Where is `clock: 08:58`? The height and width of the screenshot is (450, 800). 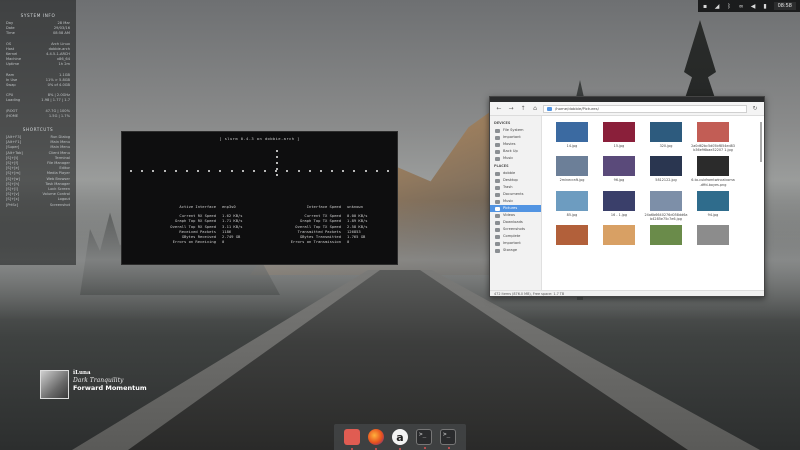 clock: 08:58 is located at coordinates (784, 6).